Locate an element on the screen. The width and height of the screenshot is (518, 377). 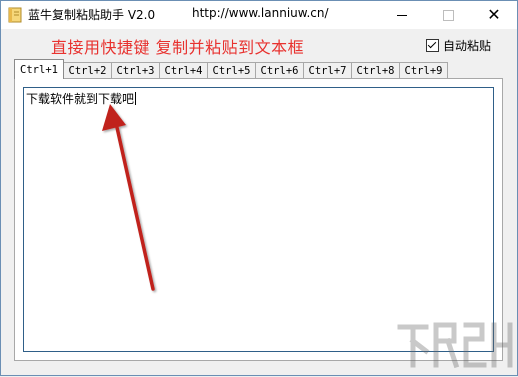
notebook-icon is located at coordinates (15, 15).